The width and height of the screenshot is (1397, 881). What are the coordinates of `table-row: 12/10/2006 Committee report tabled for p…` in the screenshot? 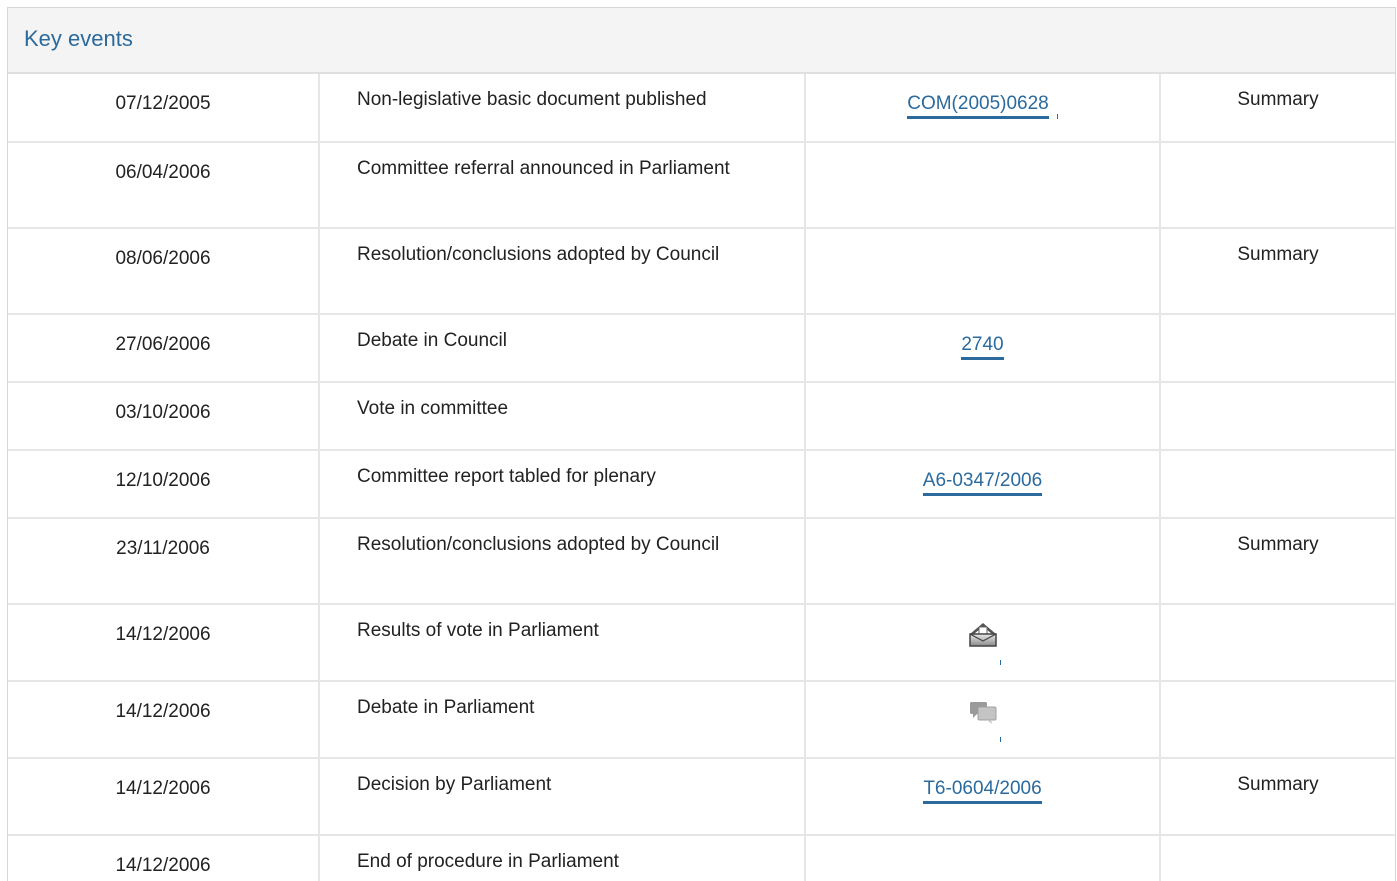 It's located at (701, 484).